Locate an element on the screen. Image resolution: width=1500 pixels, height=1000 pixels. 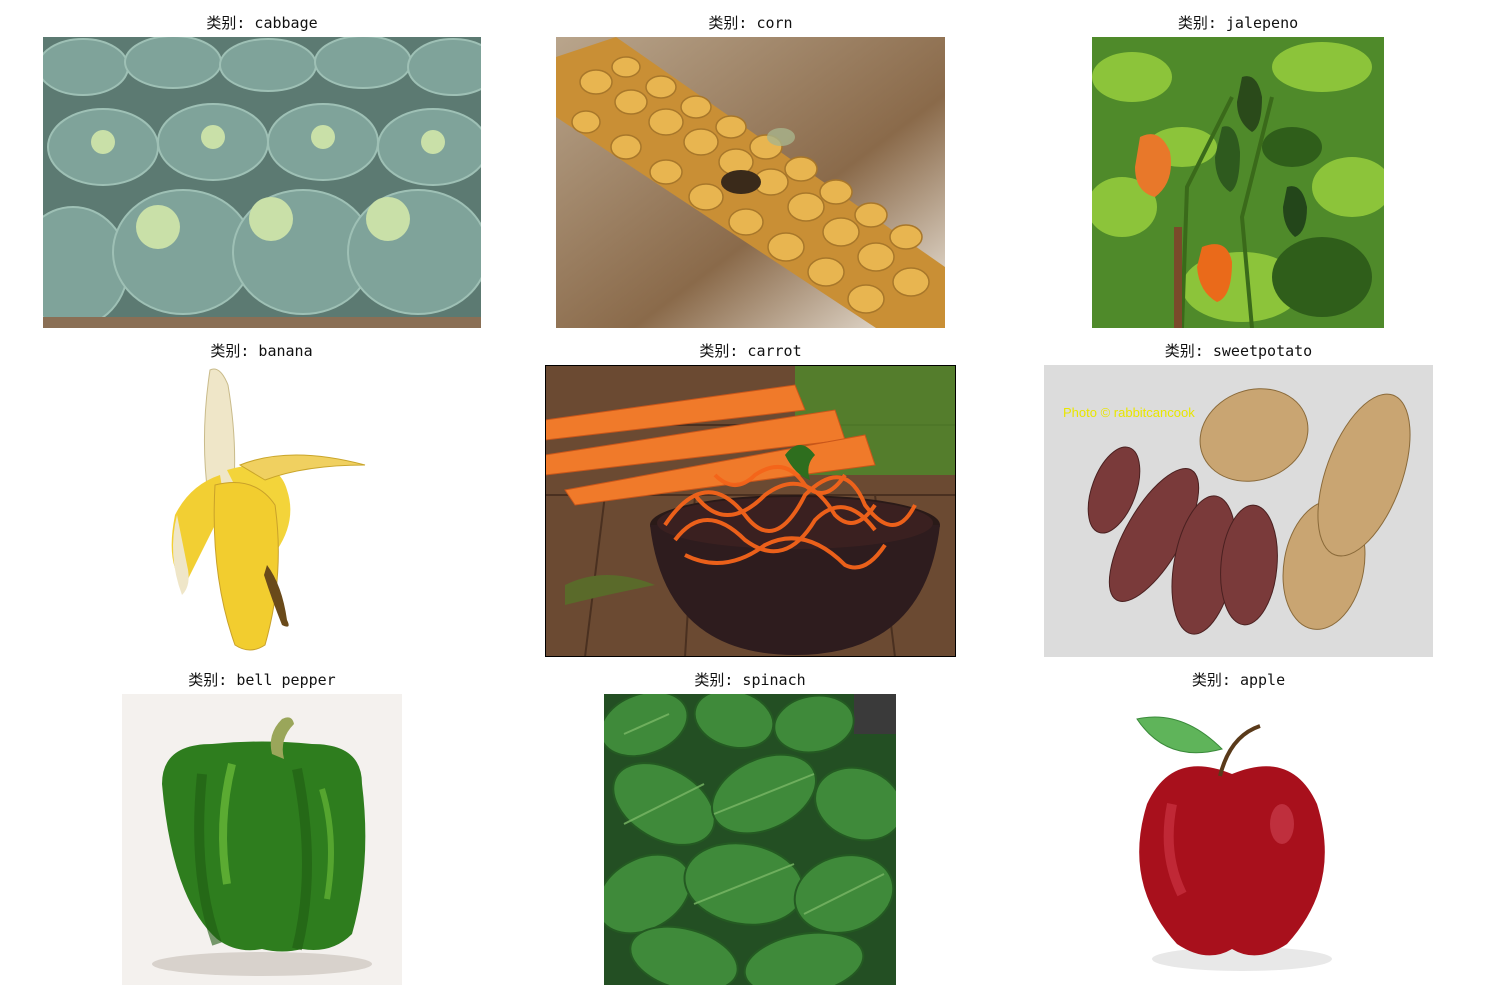
panel-title: 类别: apple is located at coordinates (1238, 680).